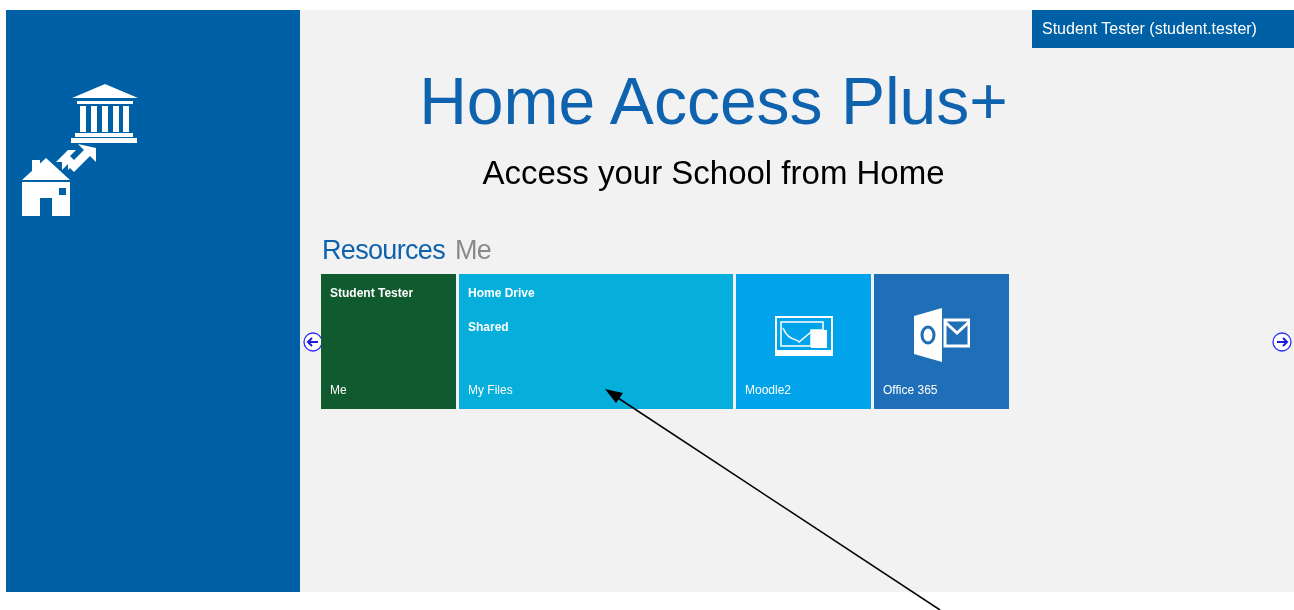 The width and height of the screenshot is (1294, 610). Describe the element at coordinates (473, 250) in the screenshot. I see `section-tab: Me` at that location.